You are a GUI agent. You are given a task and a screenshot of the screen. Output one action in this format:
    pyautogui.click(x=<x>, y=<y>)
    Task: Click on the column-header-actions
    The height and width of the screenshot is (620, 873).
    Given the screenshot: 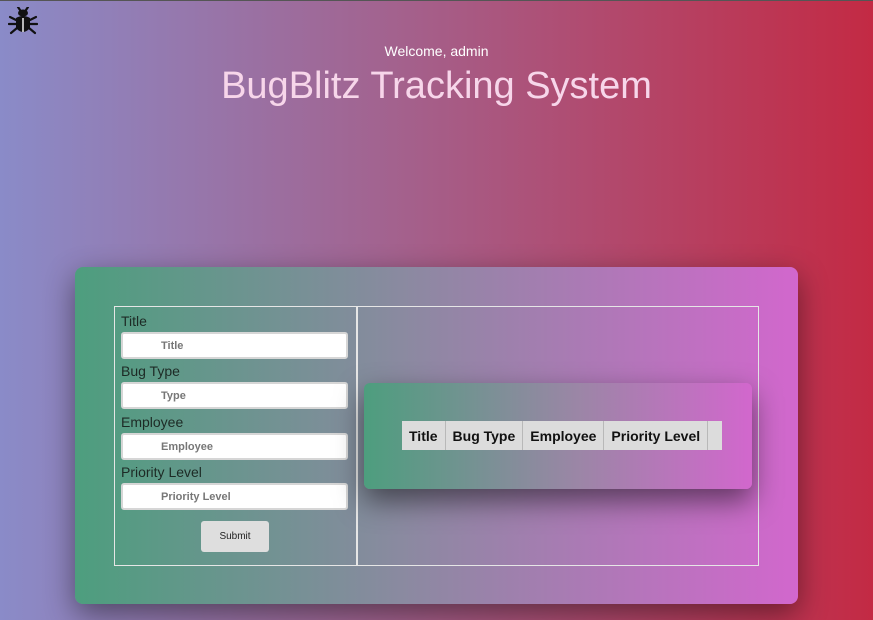 What is the action you would take?
    pyautogui.click(x=715, y=435)
    